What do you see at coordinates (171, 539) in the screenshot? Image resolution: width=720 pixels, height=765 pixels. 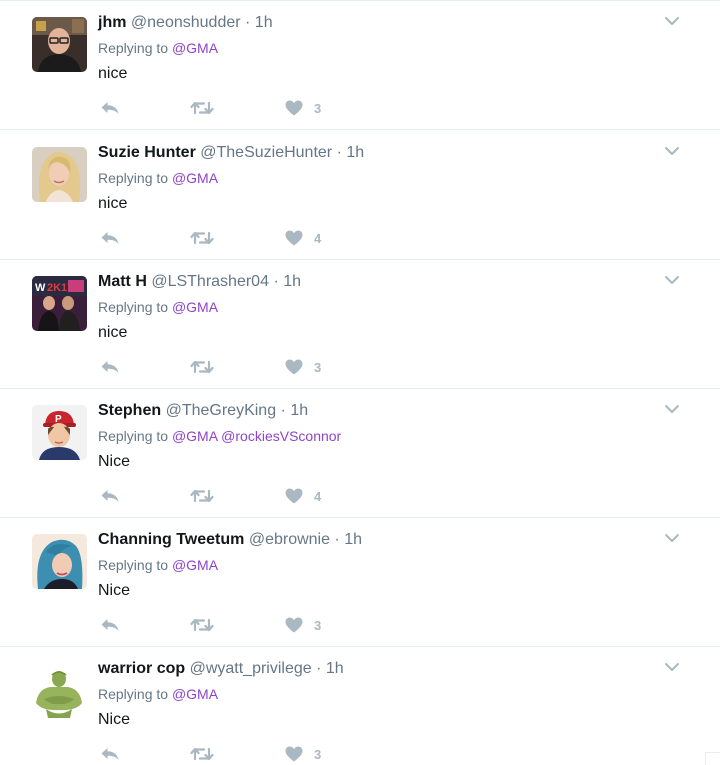 I see `display-name: Channing Tweetum` at bounding box center [171, 539].